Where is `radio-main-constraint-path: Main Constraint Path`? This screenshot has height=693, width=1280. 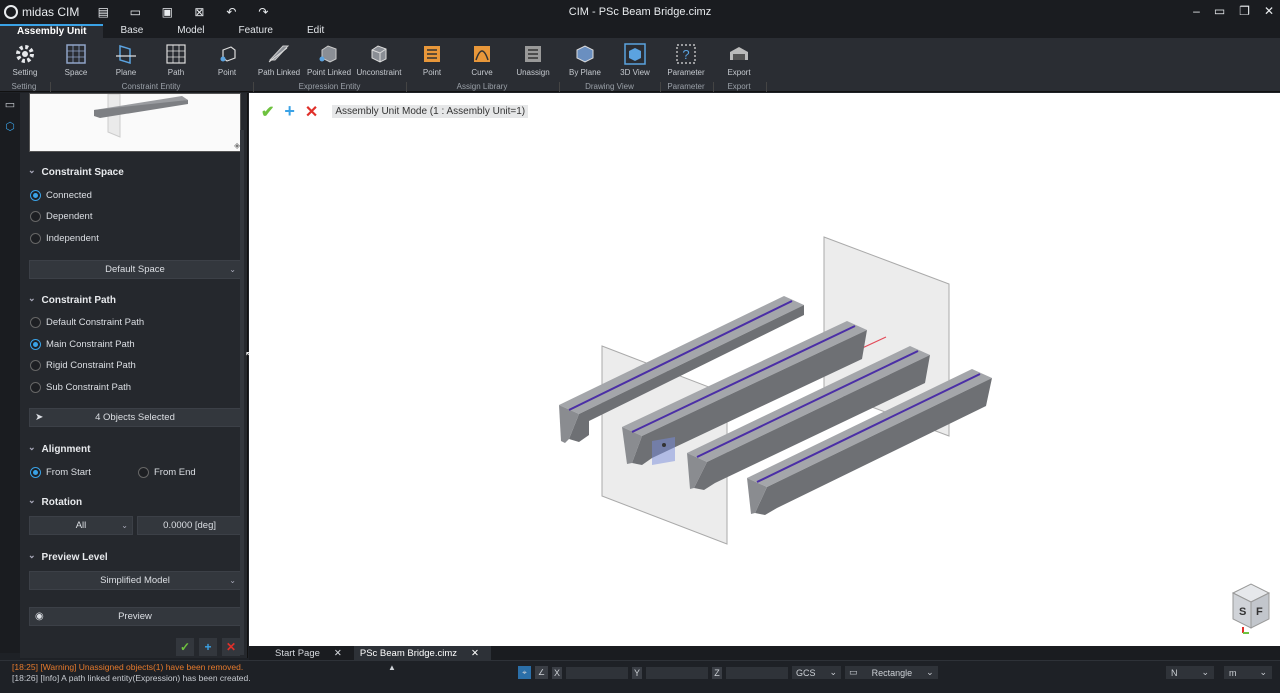 radio-main-constraint-path: Main Constraint Path is located at coordinates (82, 344).